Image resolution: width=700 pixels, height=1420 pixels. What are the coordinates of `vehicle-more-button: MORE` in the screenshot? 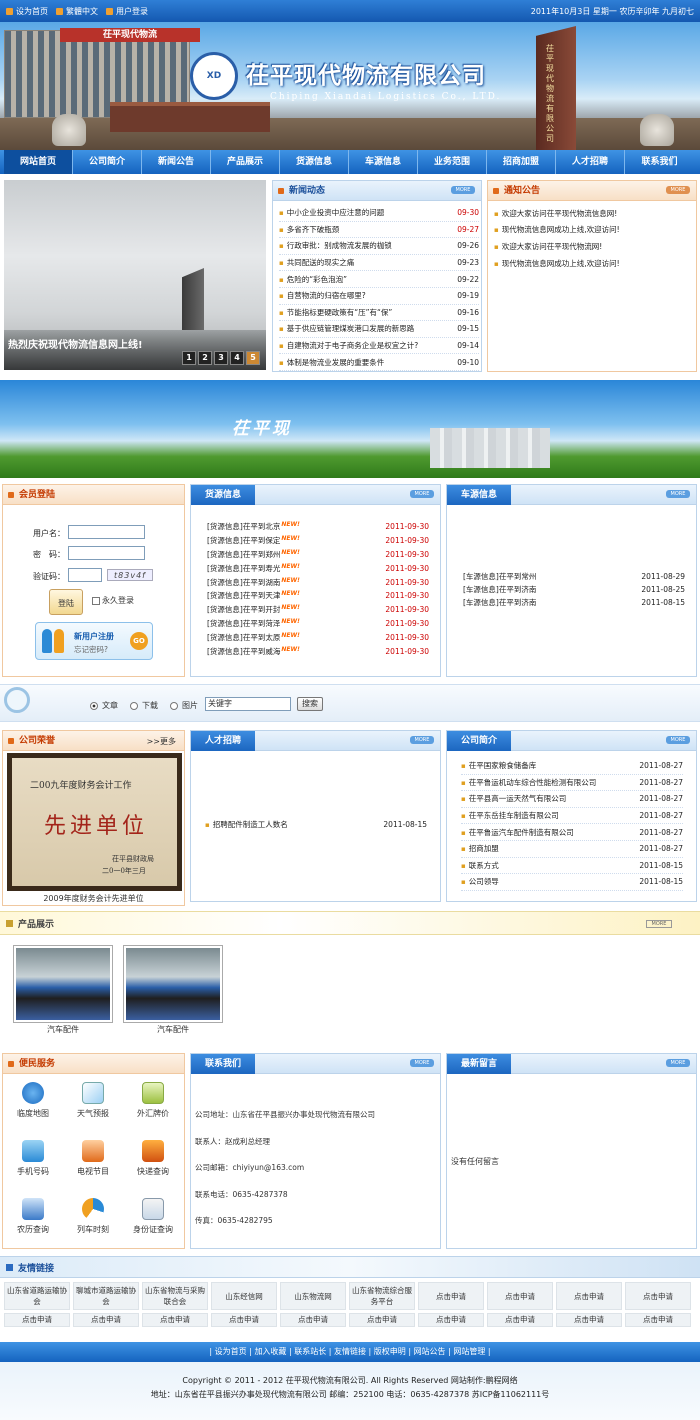 It's located at (678, 494).